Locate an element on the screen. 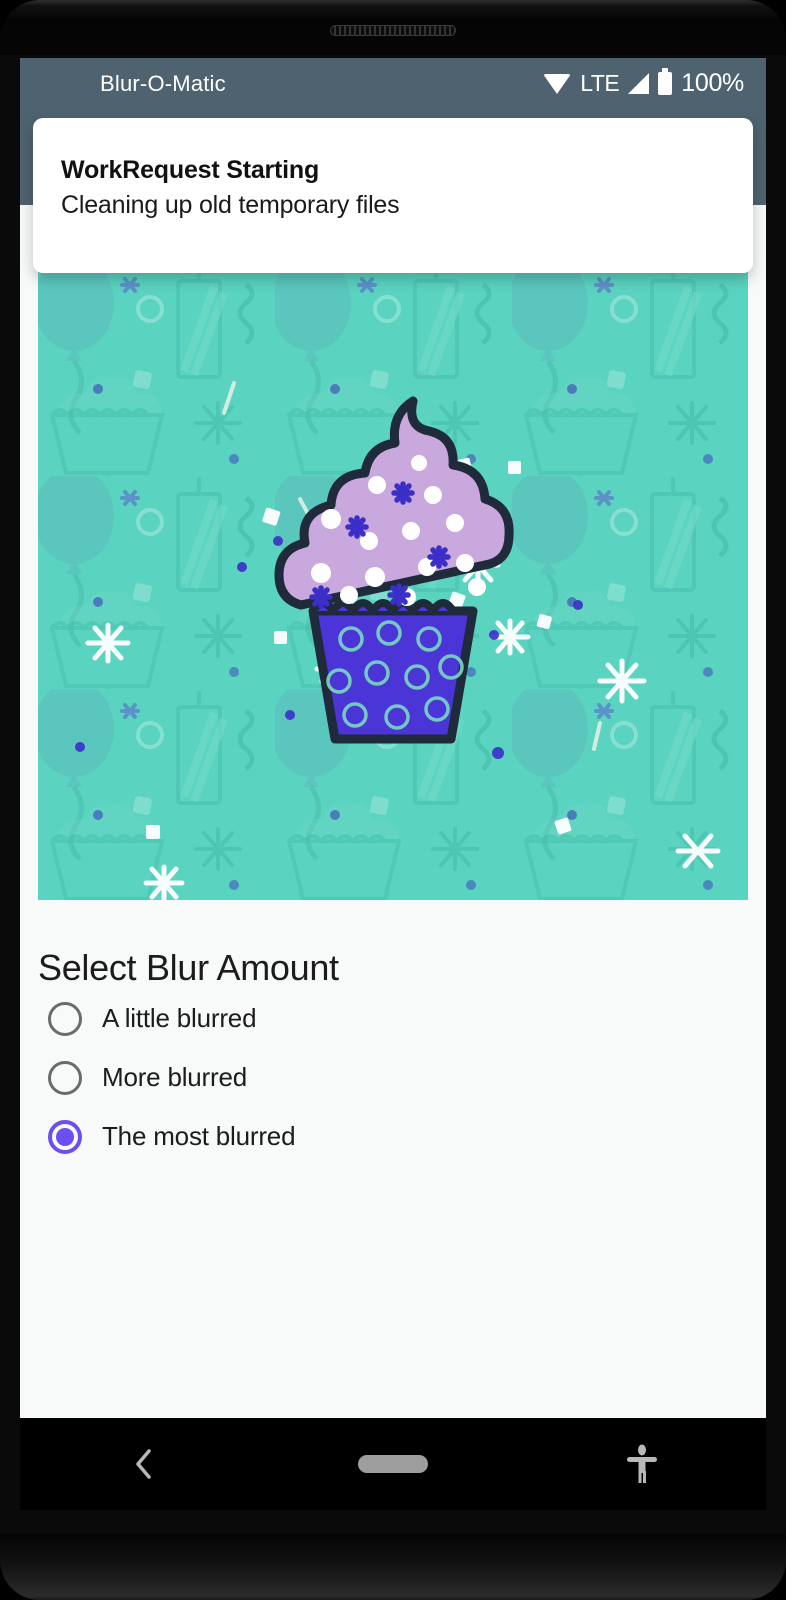 The image size is (786, 1600). toast-message: Cleaning up old temporary files is located at coordinates (230, 205).